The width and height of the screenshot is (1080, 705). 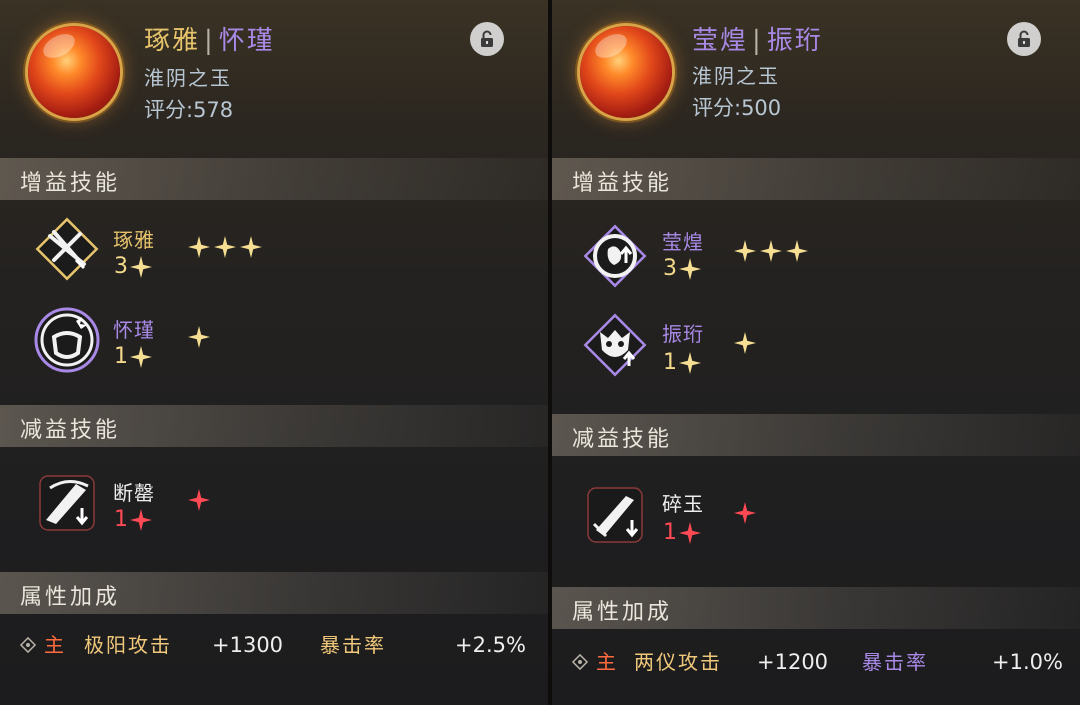 I want to click on attr-val-a: +1300, so click(x=248, y=645).